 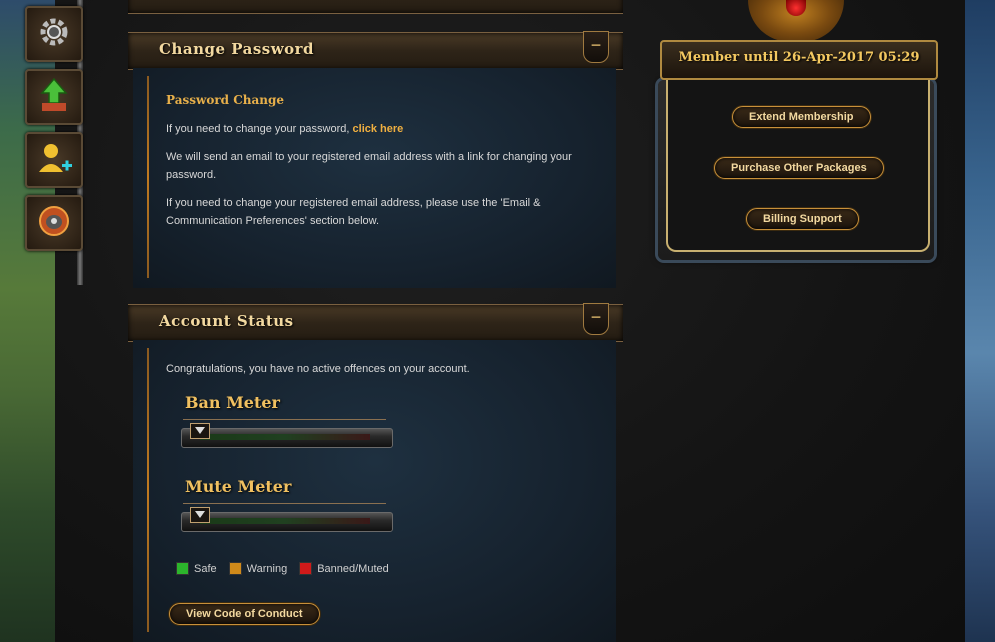 What do you see at coordinates (237, 49) in the screenshot?
I see `change-password-title: Change Password` at bounding box center [237, 49].